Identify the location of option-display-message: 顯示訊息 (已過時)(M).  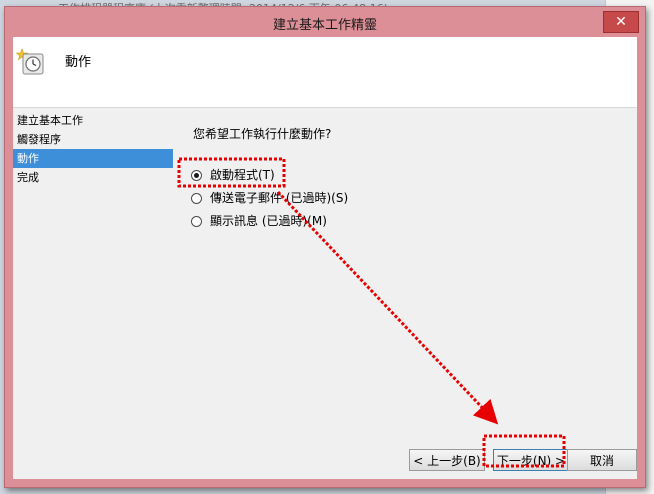
(259, 221).